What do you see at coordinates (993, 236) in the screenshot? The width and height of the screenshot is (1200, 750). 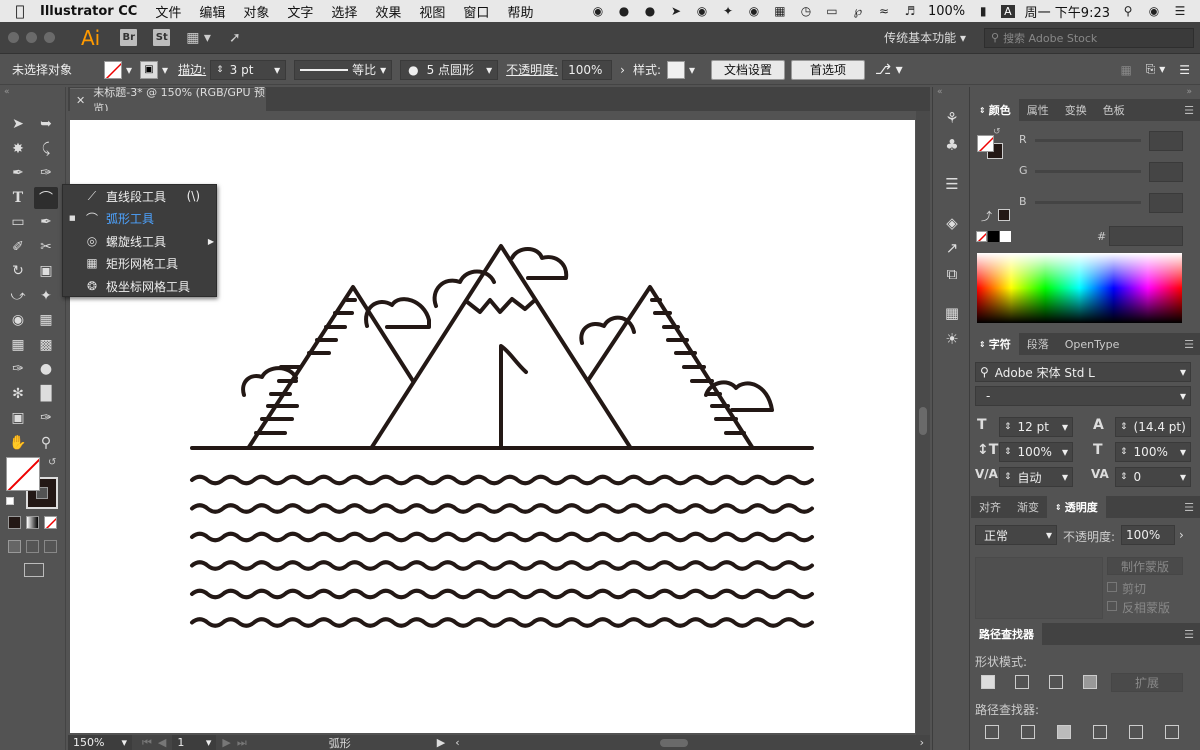 I see `black-swatch` at bounding box center [993, 236].